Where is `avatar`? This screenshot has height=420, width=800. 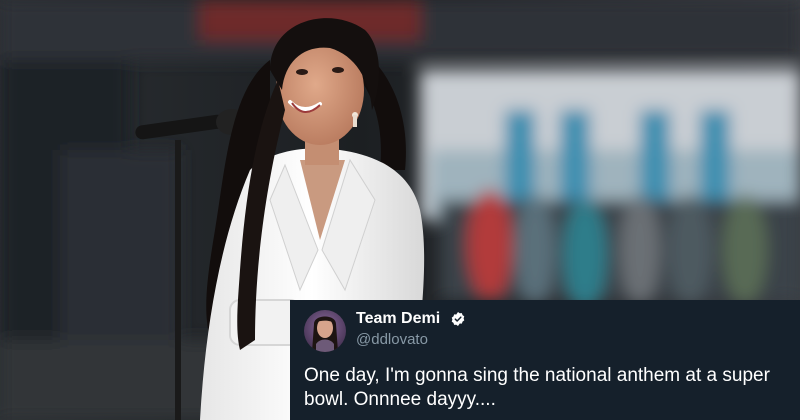 avatar is located at coordinates (325, 331).